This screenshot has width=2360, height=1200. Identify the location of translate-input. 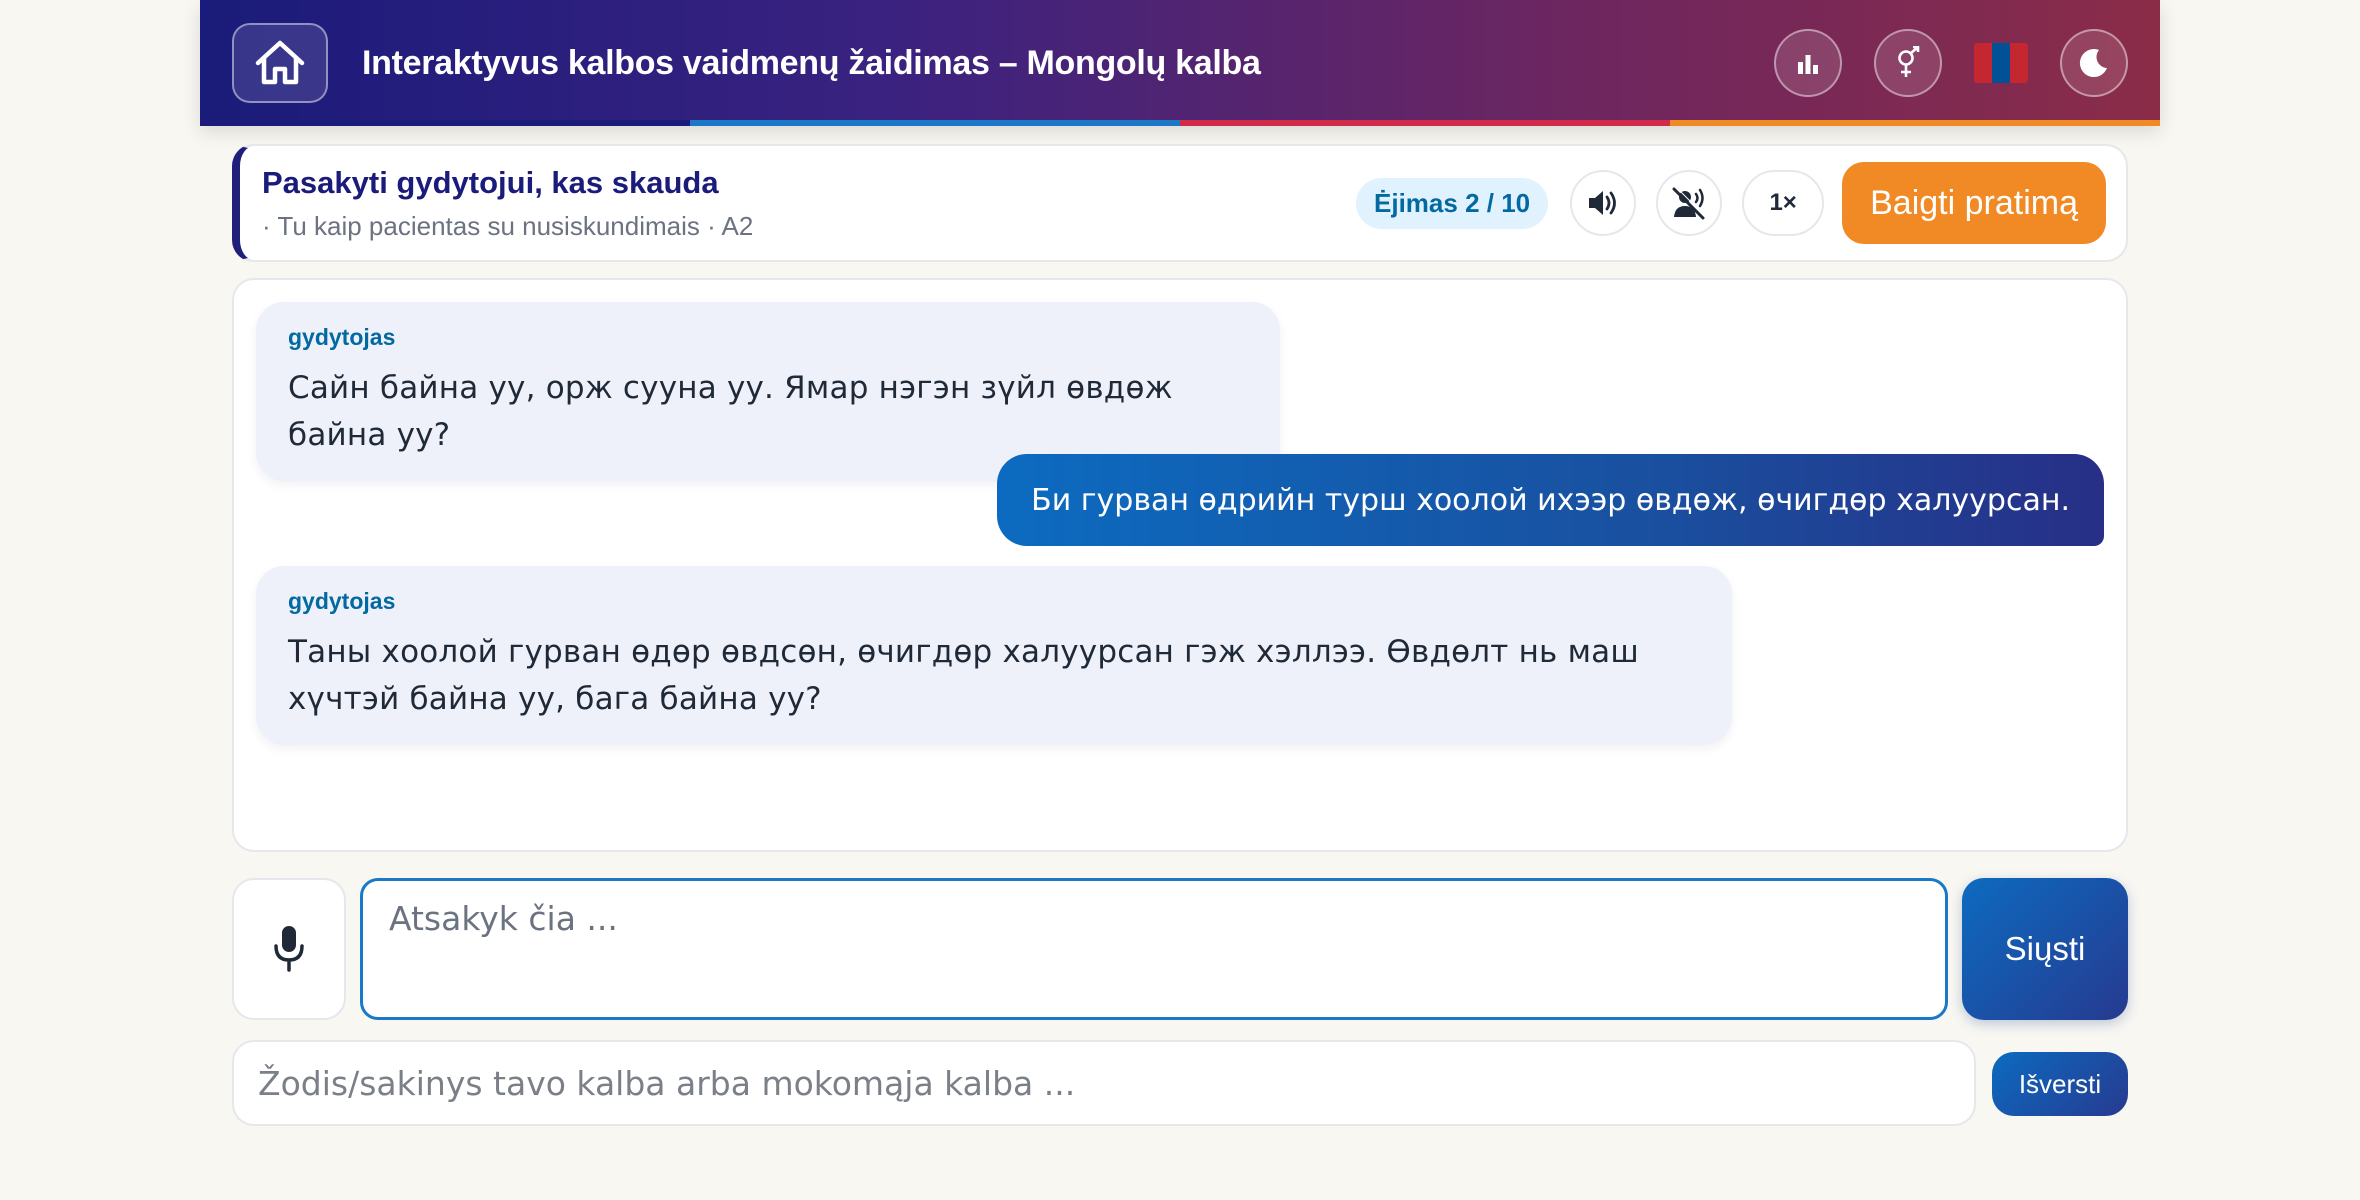
(1104, 1083).